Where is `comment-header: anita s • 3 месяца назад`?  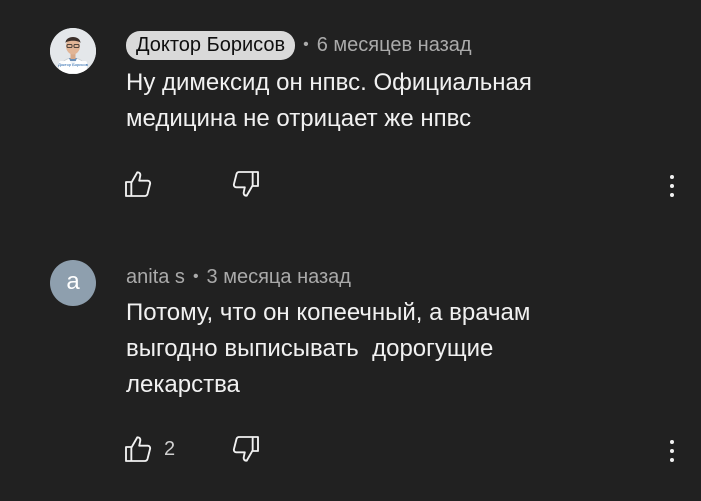
comment-header: anita s • 3 месяца назад is located at coordinates (238, 277).